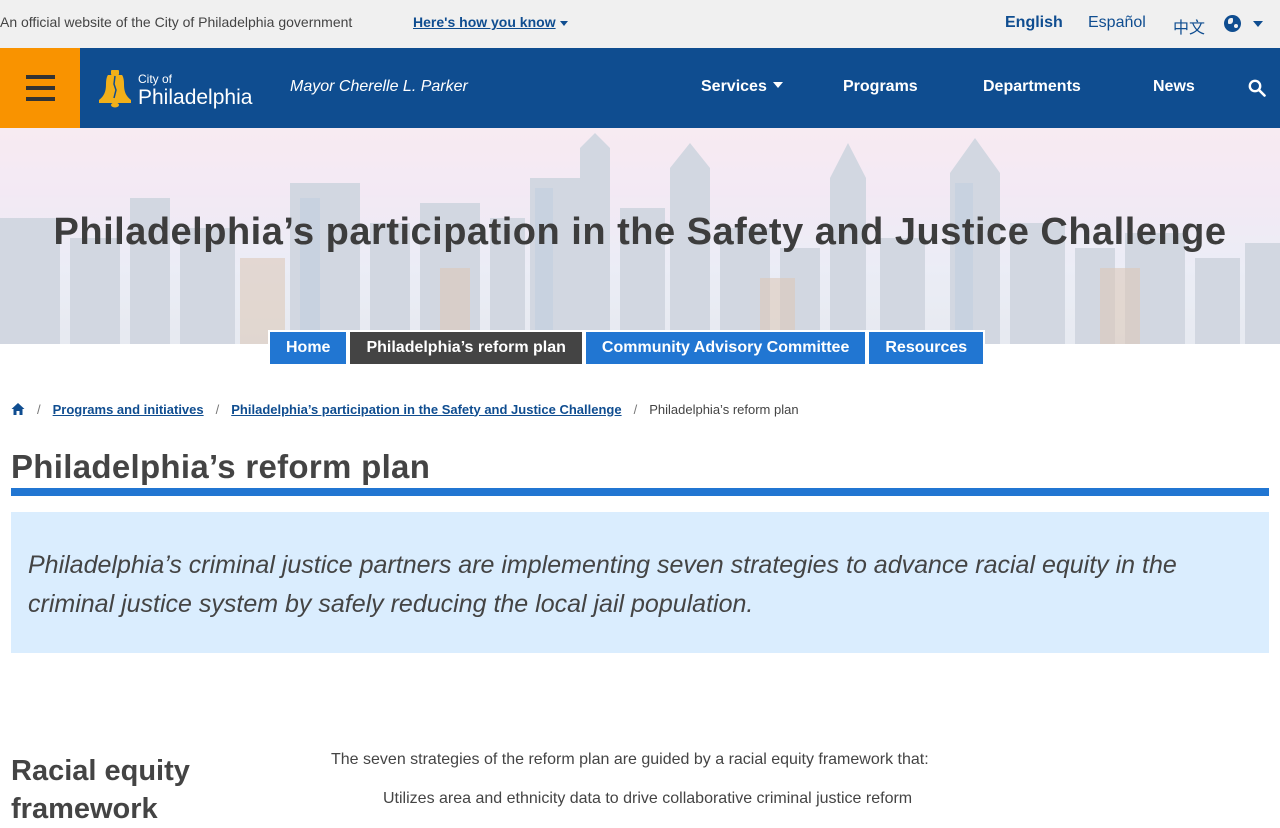 The height and width of the screenshot is (828, 1280). What do you see at coordinates (1032, 87) in the screenshot?
I see `nav-departments: Departments` at bounding box center [1032, 87].